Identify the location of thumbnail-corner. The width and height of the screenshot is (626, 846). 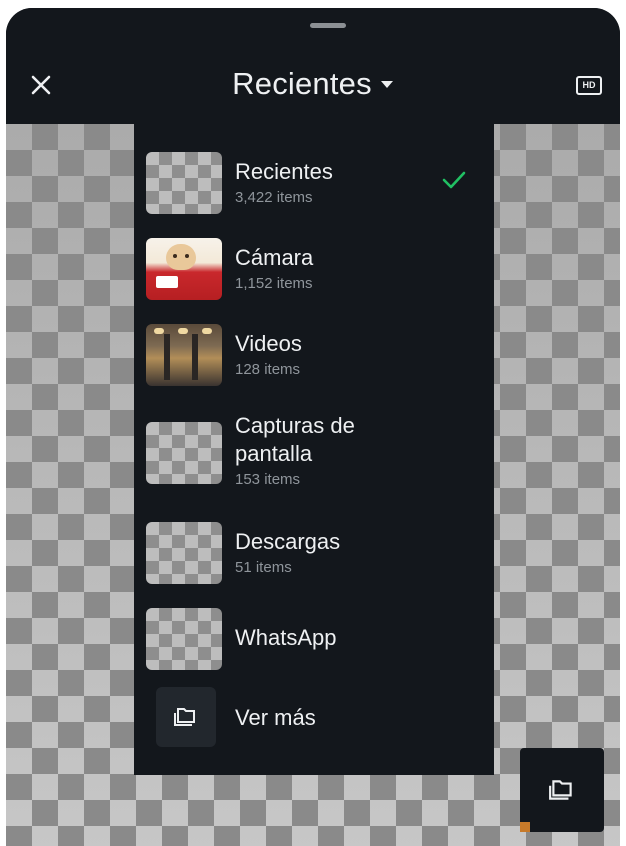
(525, 827).